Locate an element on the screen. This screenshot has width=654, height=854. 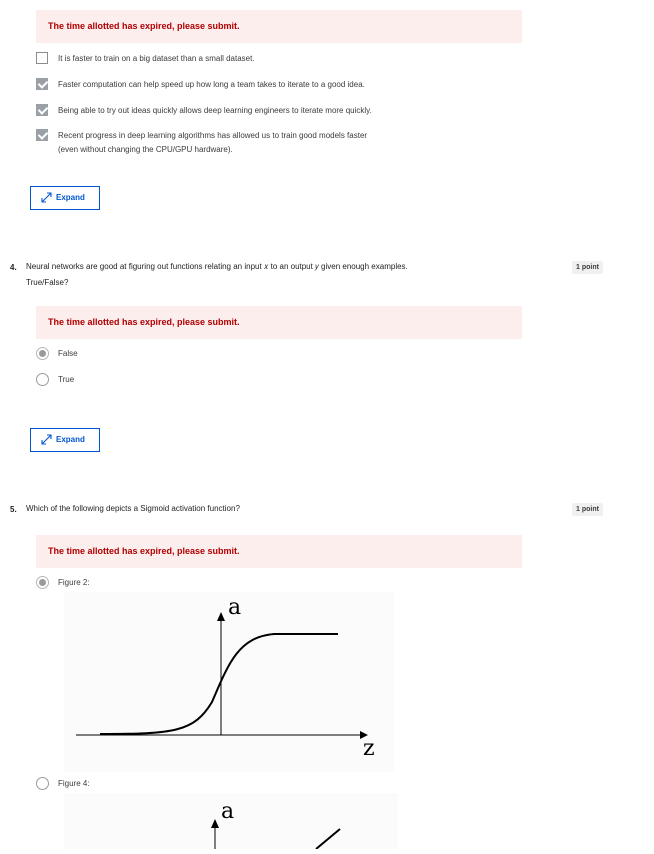
question-number: 5. is located at coordinates (13, 509).